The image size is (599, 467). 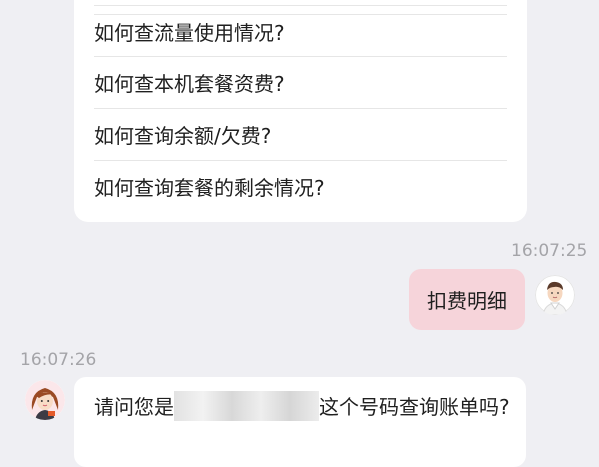 What do you see at coordinates (58, 360) in the screenshot?
I see `bot-message-timestamp: 16:07:26` at bounding box center [58, 360].